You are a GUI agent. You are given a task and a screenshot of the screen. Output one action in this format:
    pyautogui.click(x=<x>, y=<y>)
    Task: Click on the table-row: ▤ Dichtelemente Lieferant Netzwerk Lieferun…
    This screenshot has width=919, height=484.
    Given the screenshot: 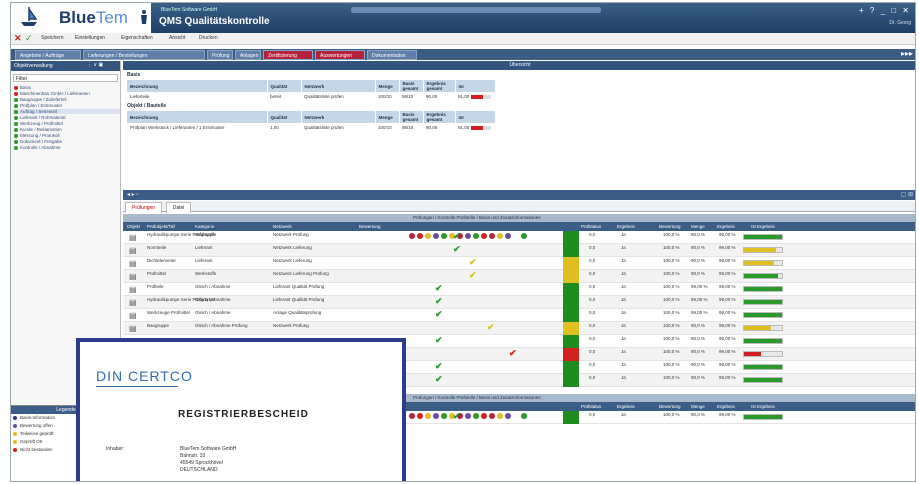 What is the action you would take?
    pyautogui.click(x=519, y=263)
    